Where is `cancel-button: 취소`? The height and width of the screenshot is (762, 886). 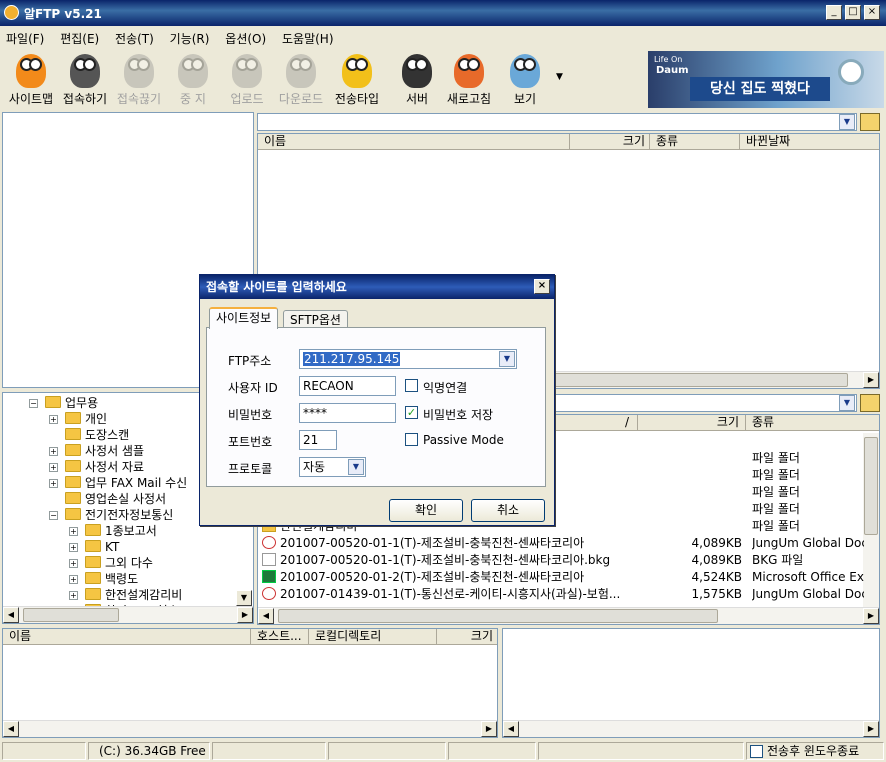 cancel-button: 취소 is located at coordinates (508, 510).